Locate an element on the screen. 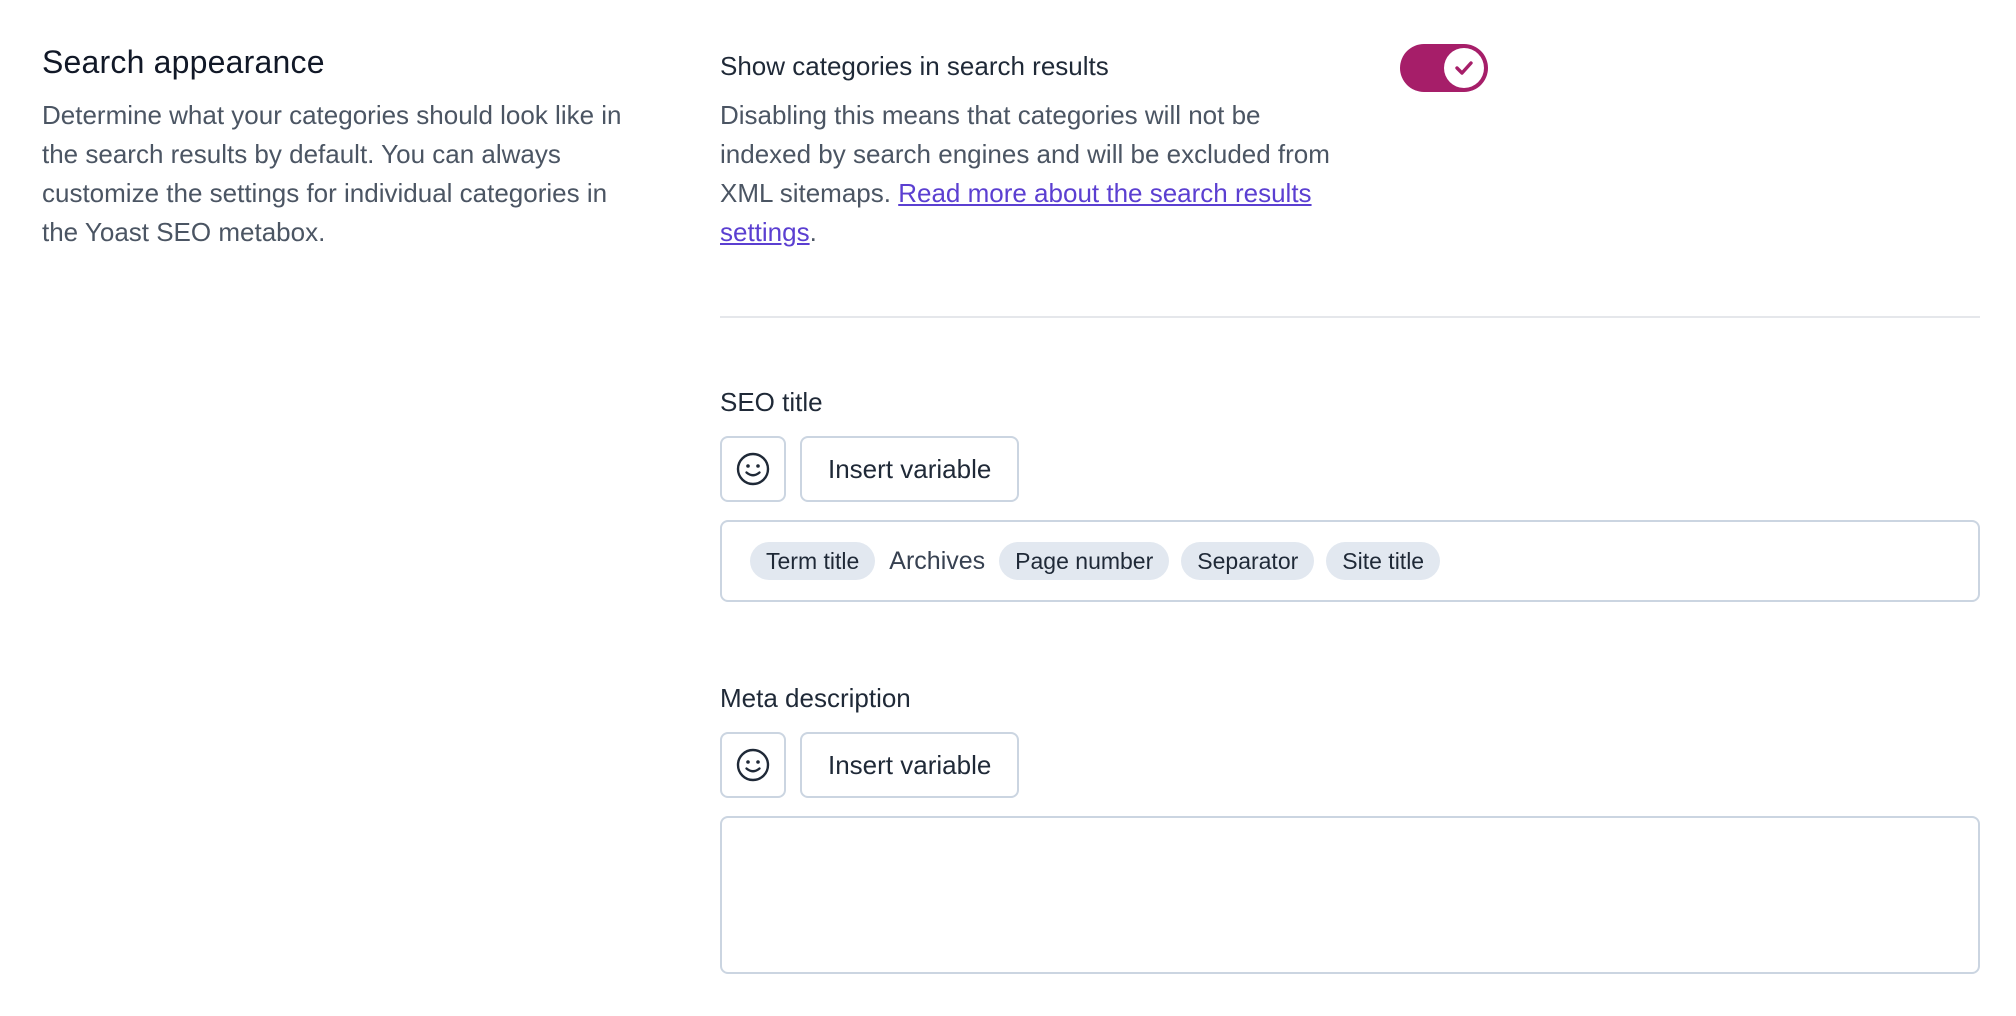 Image resolution: width=2016 pixels, height=1016 pixels. seo-title-toolbar: Insert variable is located at coordinates (1350, 469).